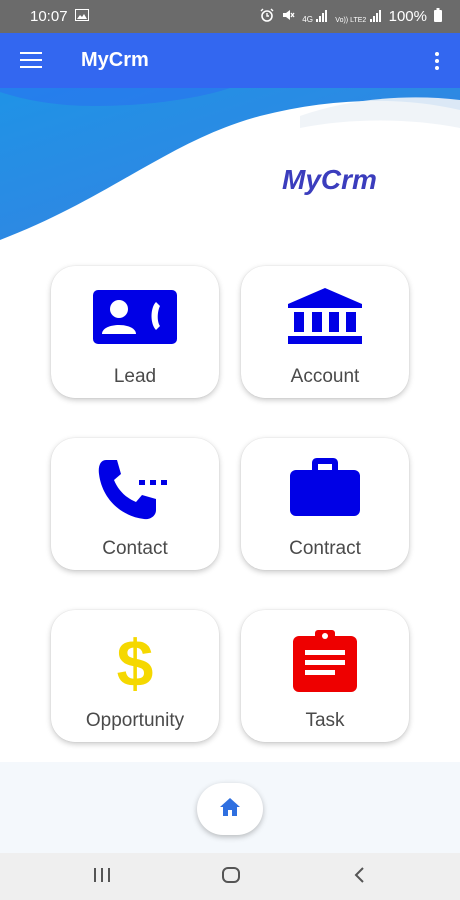  I want to click on battery-text: 100%, so click(407, 16).